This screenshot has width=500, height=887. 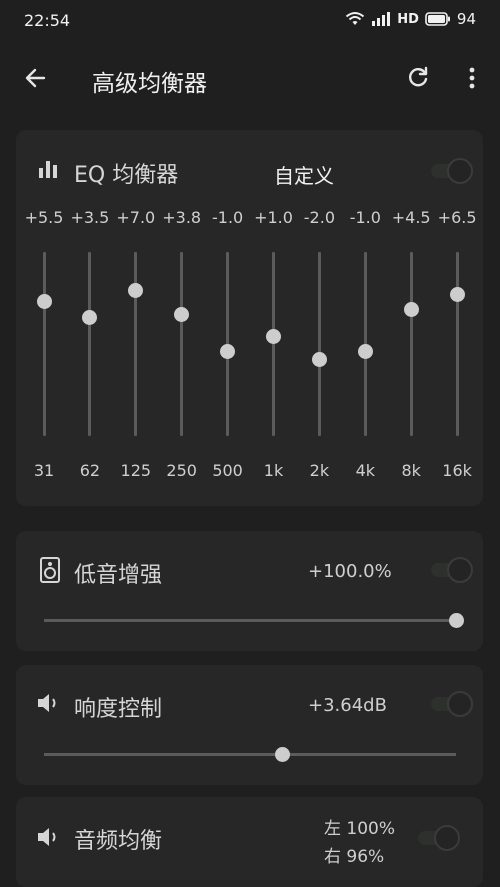 What do you see at coordinates (90, 470) in the screenshot?
I see `eq-band-frequency-label: 62` at bounding box center [90, 470].